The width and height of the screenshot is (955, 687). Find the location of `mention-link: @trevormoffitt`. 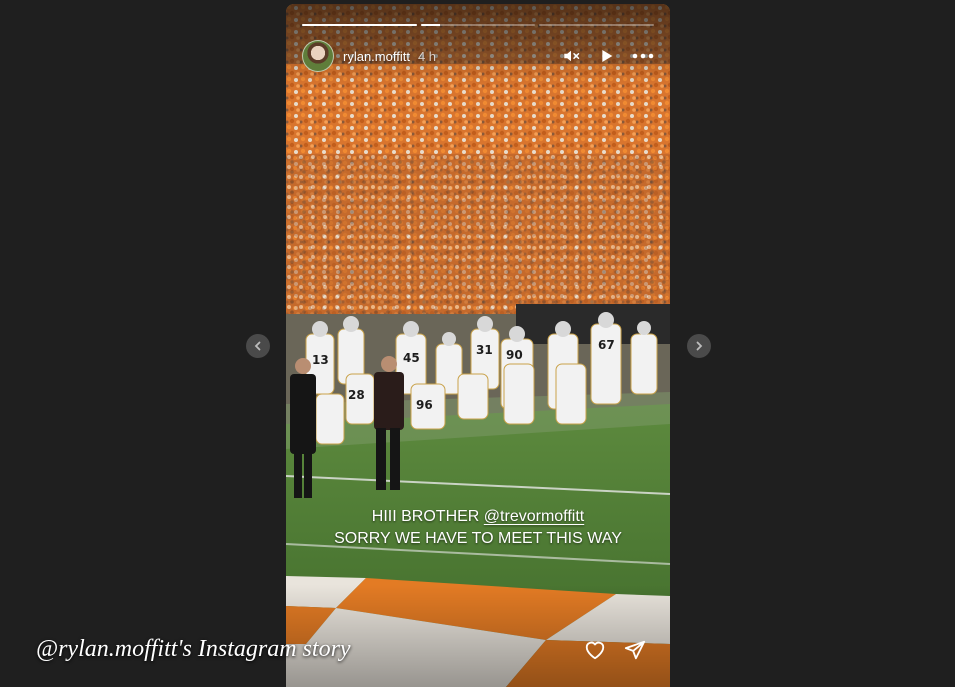

mention-link: @trevormoffitt is located at coordinates (534, 516).